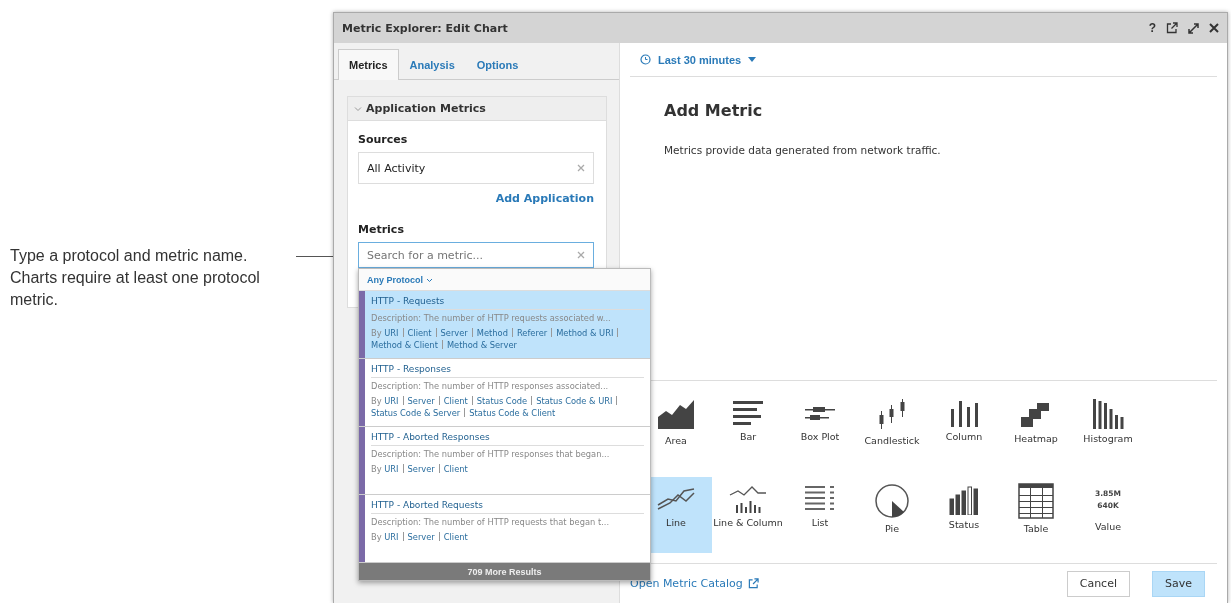 Image resolution: width=1231 pixels, height=603 pixels. I want to click on group-by-link: Referer, so click(532, 333).